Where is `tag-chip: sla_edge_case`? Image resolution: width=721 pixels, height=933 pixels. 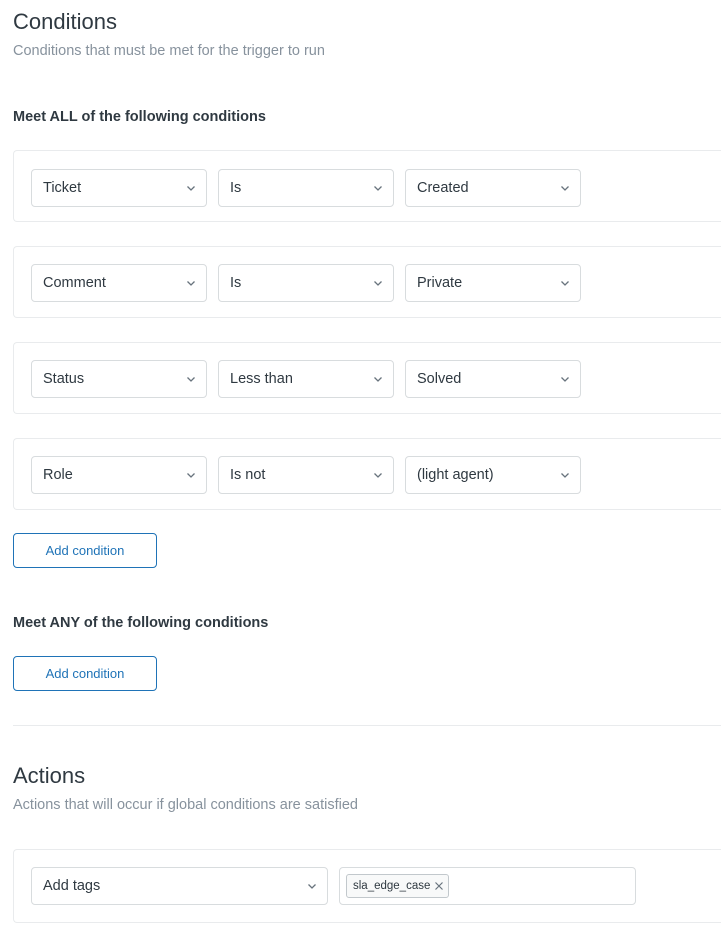
tag-chip: sla_edge_case is located at coordinates (398, 886).